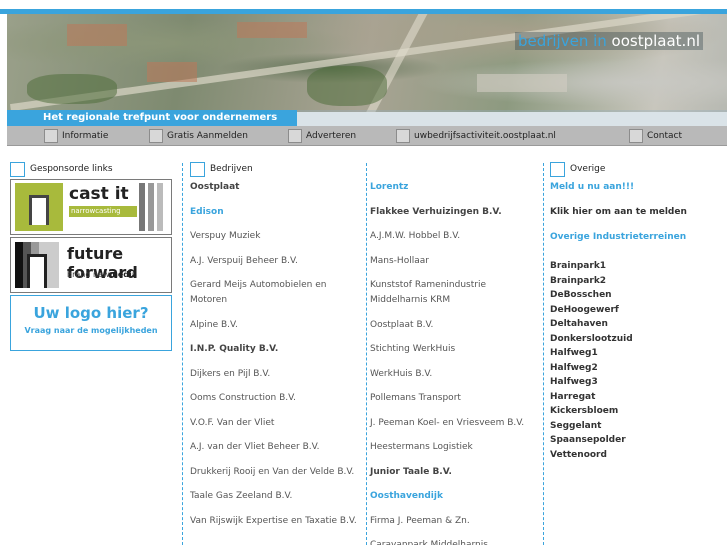 This screenshot has width=727, height=545. What do you see at coordinates (275, 447) in the screenshot?
I see `company-link: A.J. van der Vliet Beheer B.V.` at bounding box center [275, 447].